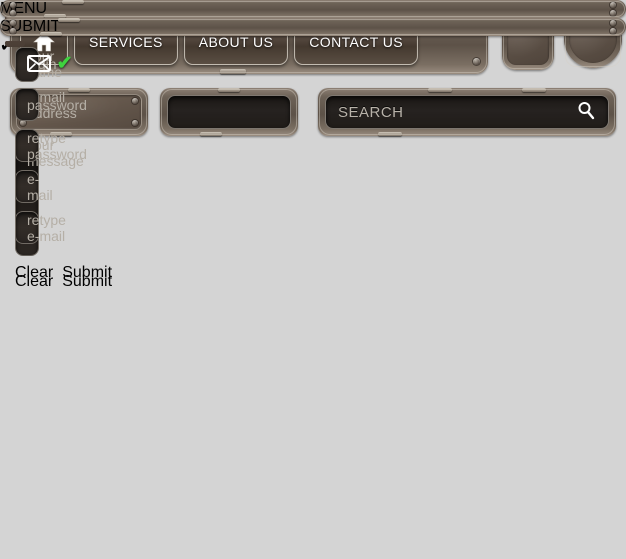 The image size is (626, 559). I want to click on submit-big-button: SUBMIT, so click(313, 27).